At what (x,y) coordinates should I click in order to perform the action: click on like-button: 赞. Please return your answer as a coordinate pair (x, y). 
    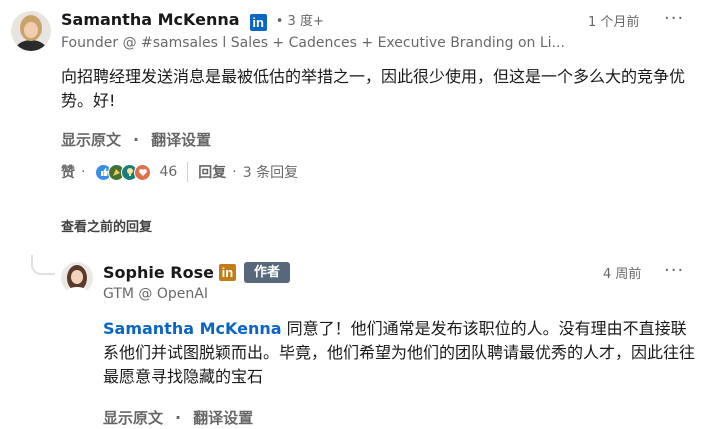
    Looking at the image, I should click on (68, 172).